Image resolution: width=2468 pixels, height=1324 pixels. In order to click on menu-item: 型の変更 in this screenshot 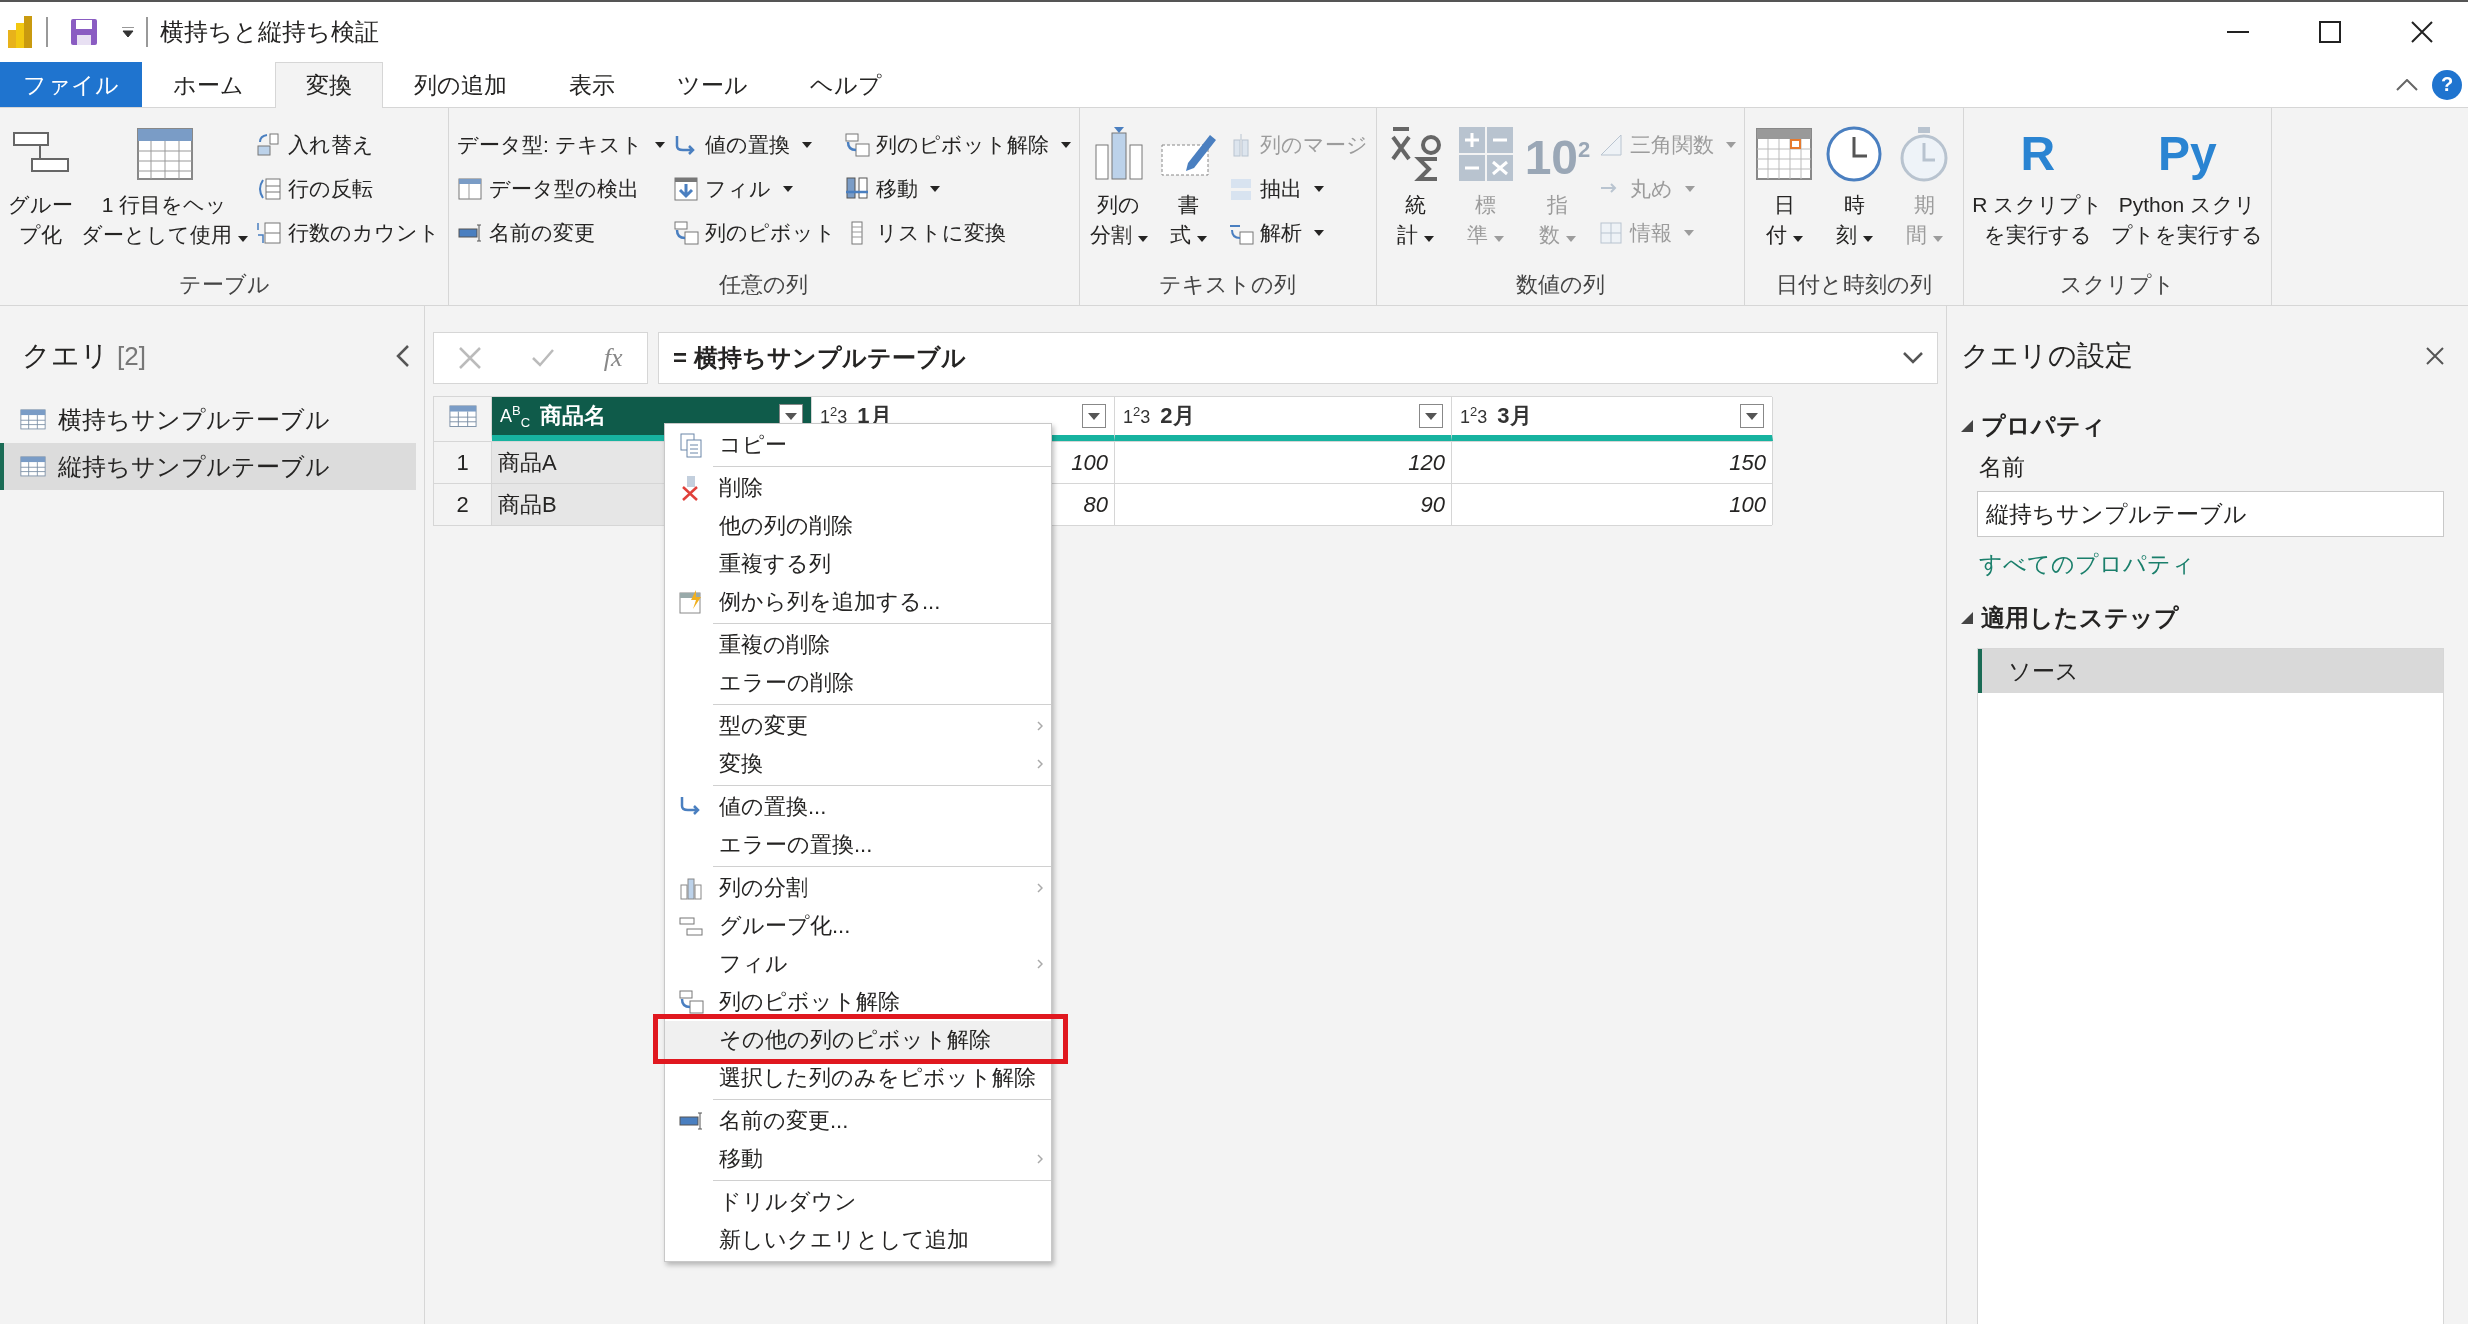, I will do `click(858, 726)`.